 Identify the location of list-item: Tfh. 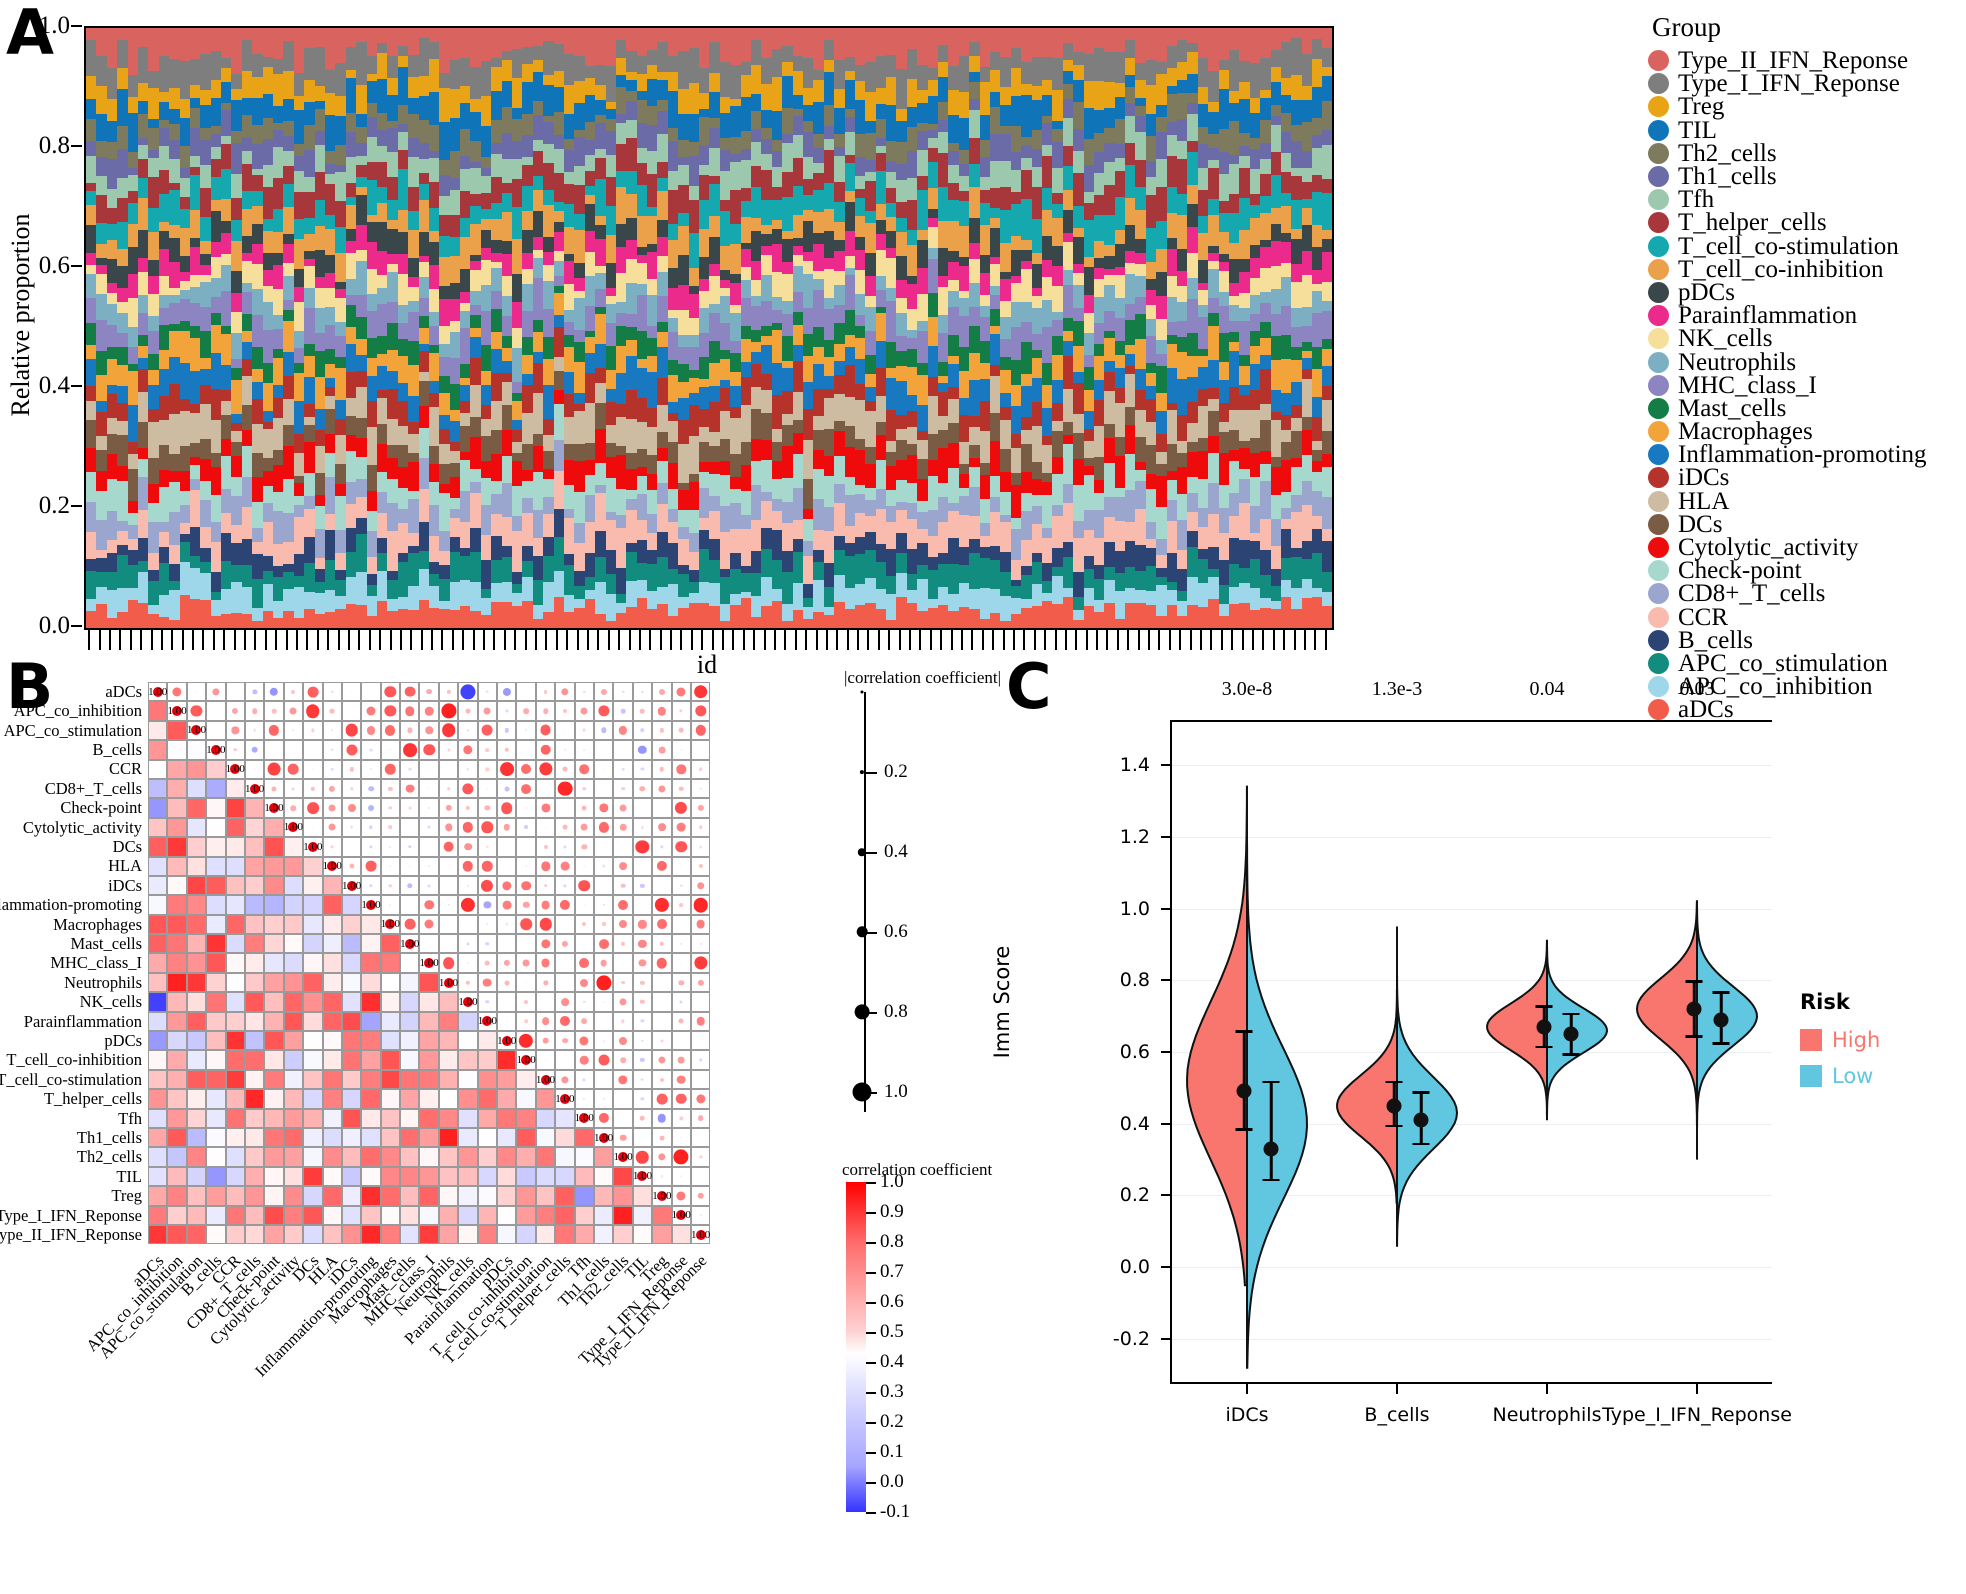
(1807, 199).